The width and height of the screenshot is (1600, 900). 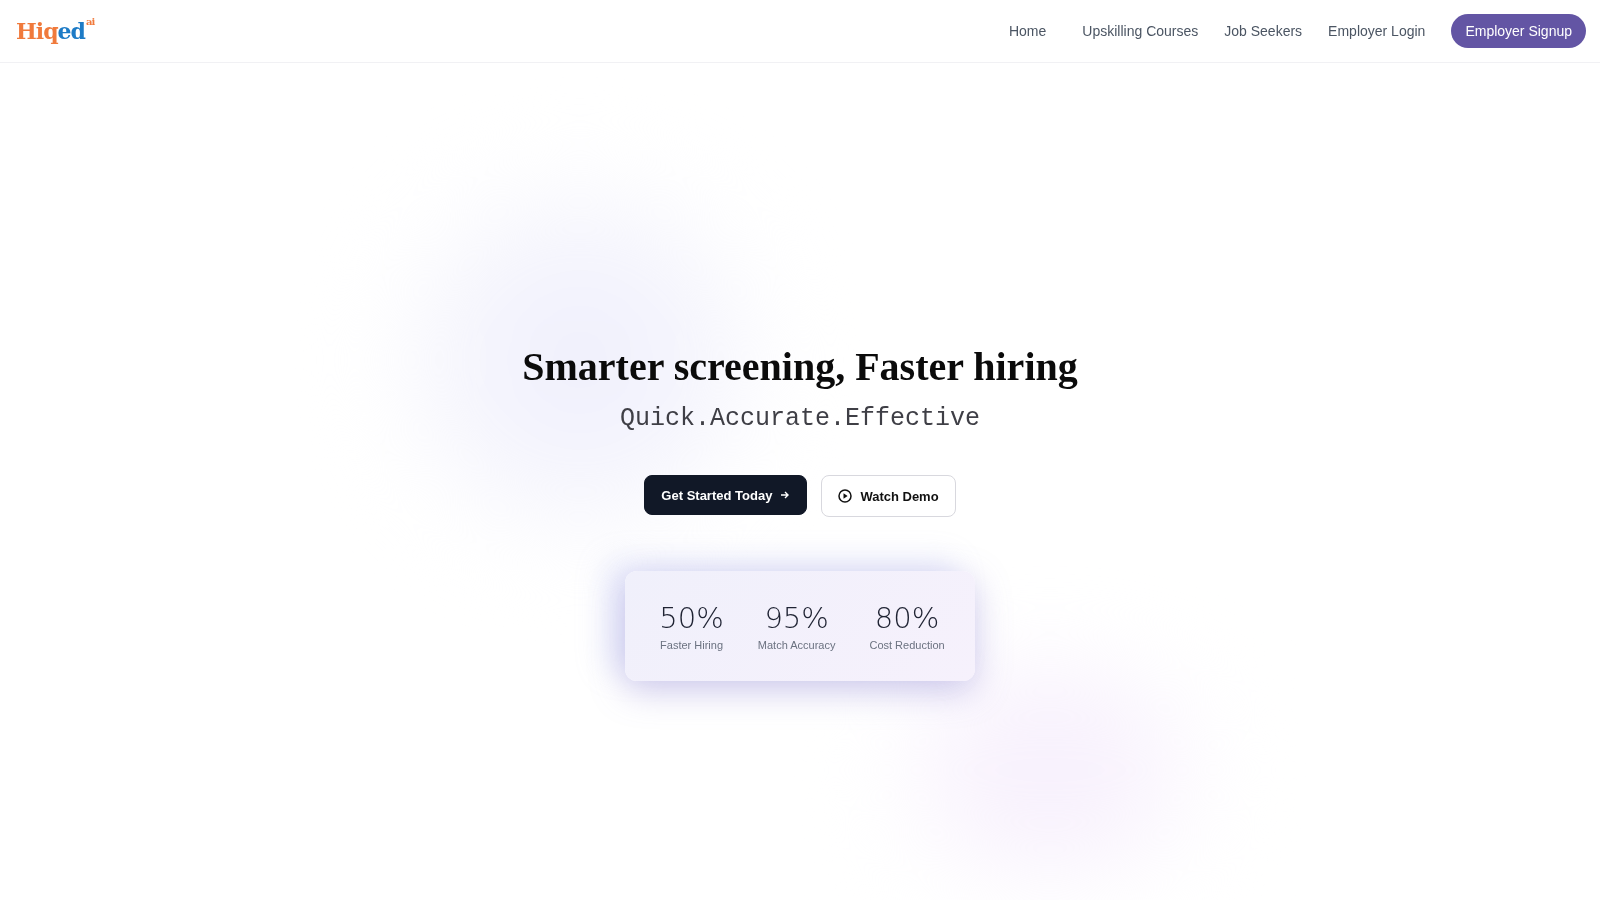 What do you see at coordinates (1027, 31) in the screenshot?
I see `nav-link: Home` at bounding box center [1027, 31].